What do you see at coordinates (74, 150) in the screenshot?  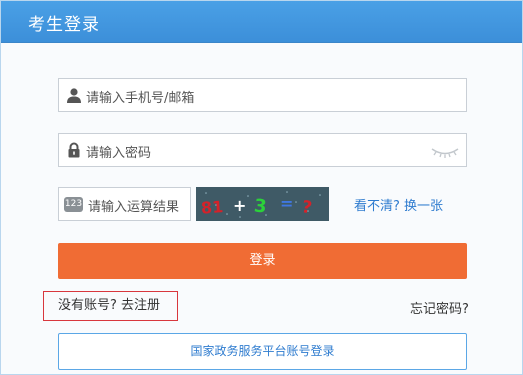 I see `lock-icon` at bounding box center [74, 150].